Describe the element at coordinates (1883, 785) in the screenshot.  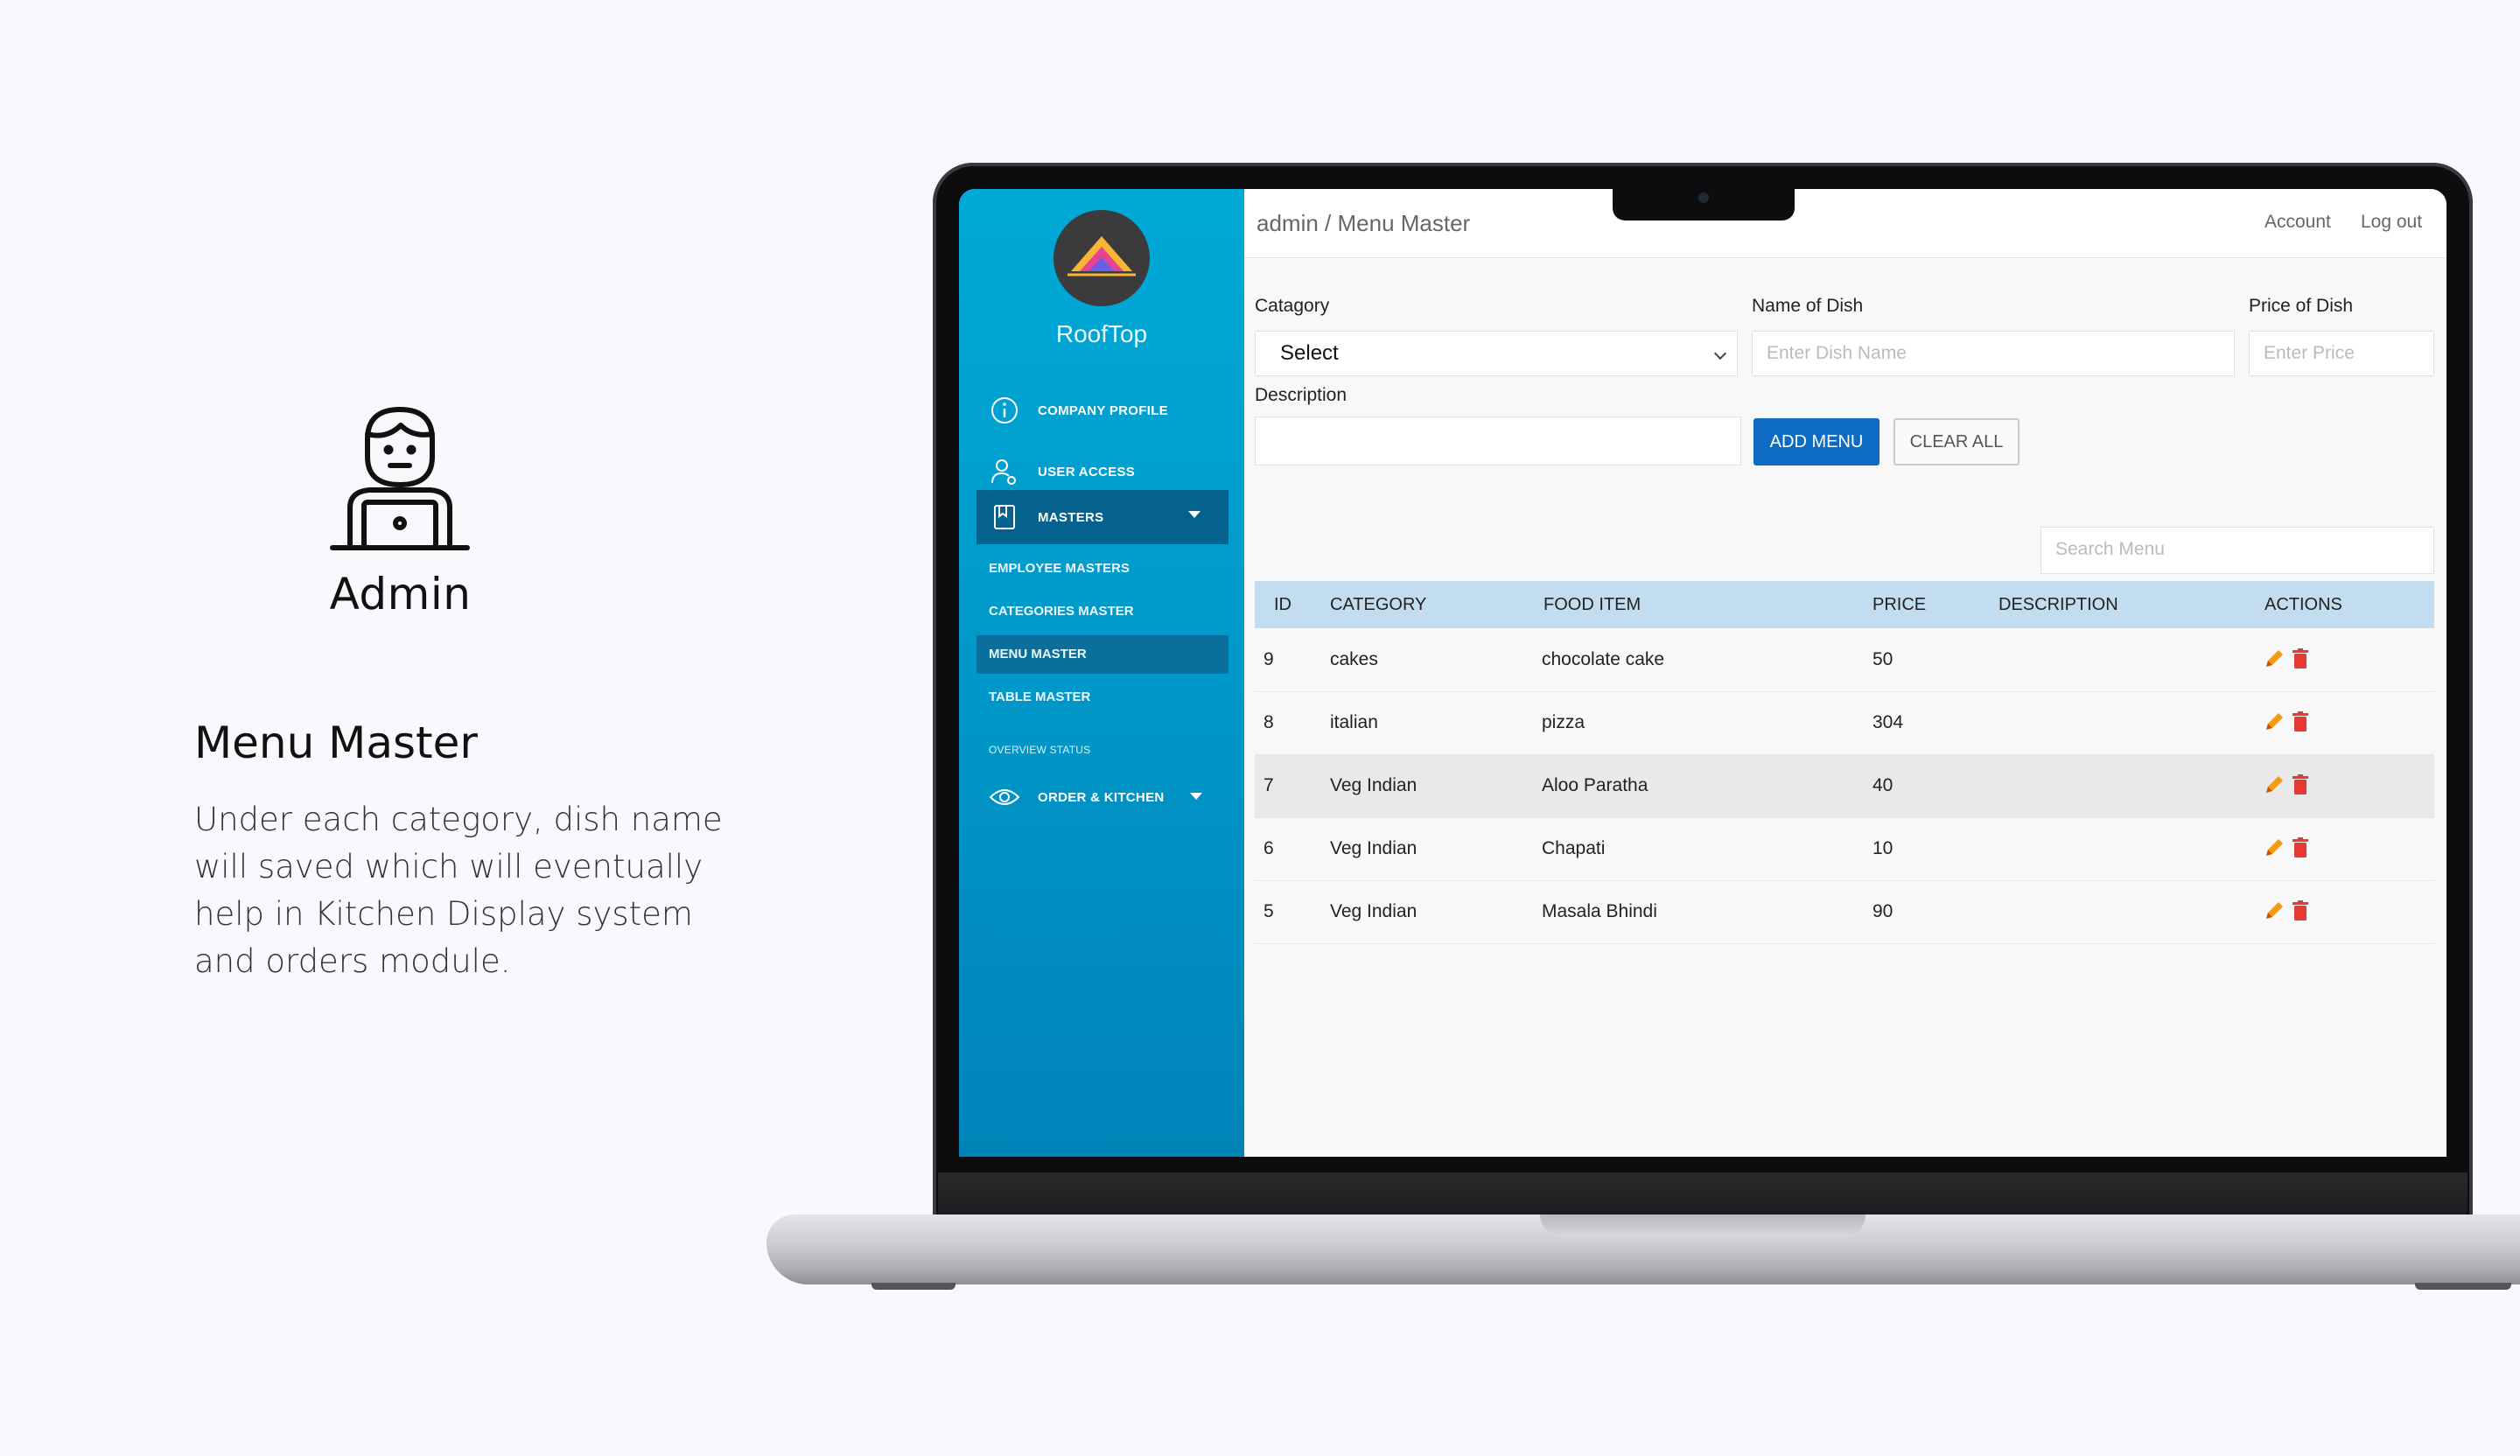
I see `cell-price: 40` at that location.